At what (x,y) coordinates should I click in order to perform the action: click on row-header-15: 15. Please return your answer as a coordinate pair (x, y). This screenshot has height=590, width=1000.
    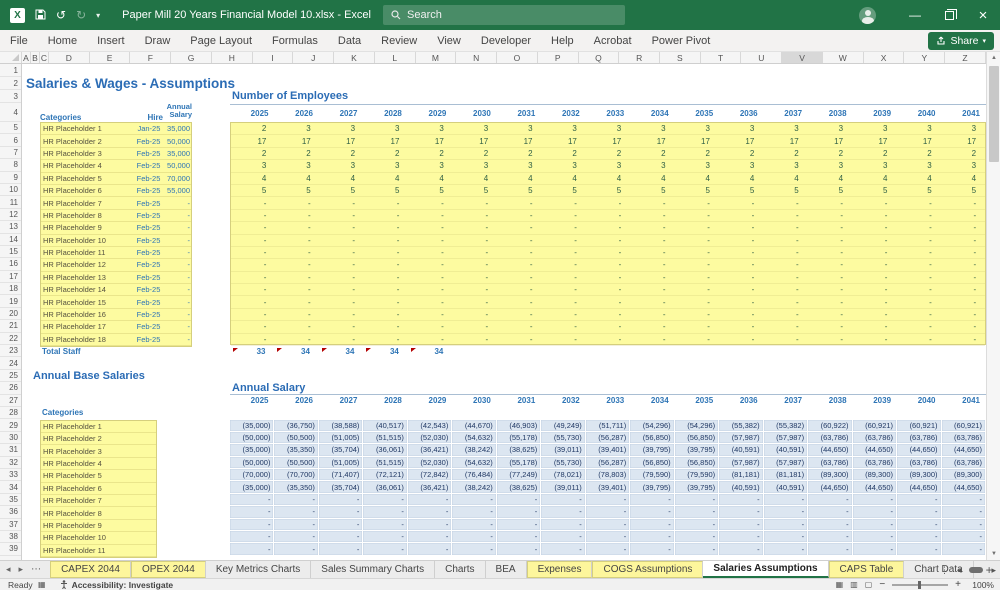
    Looking at the image, I should click on (10, 252).